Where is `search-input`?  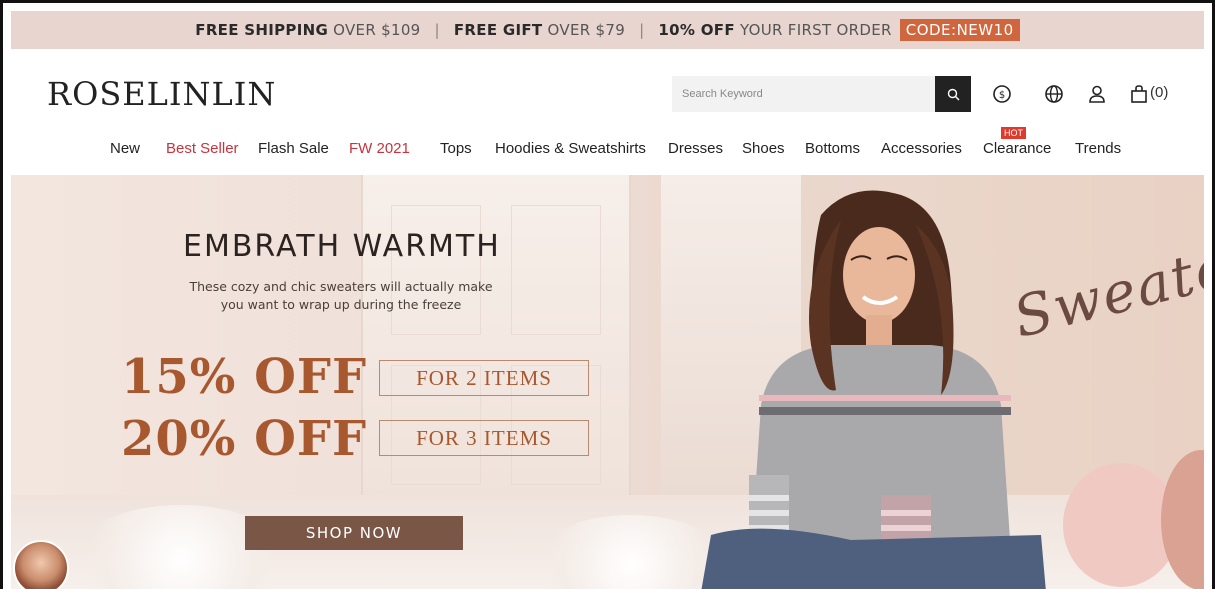
search-input is located at coordinates (803, 94).